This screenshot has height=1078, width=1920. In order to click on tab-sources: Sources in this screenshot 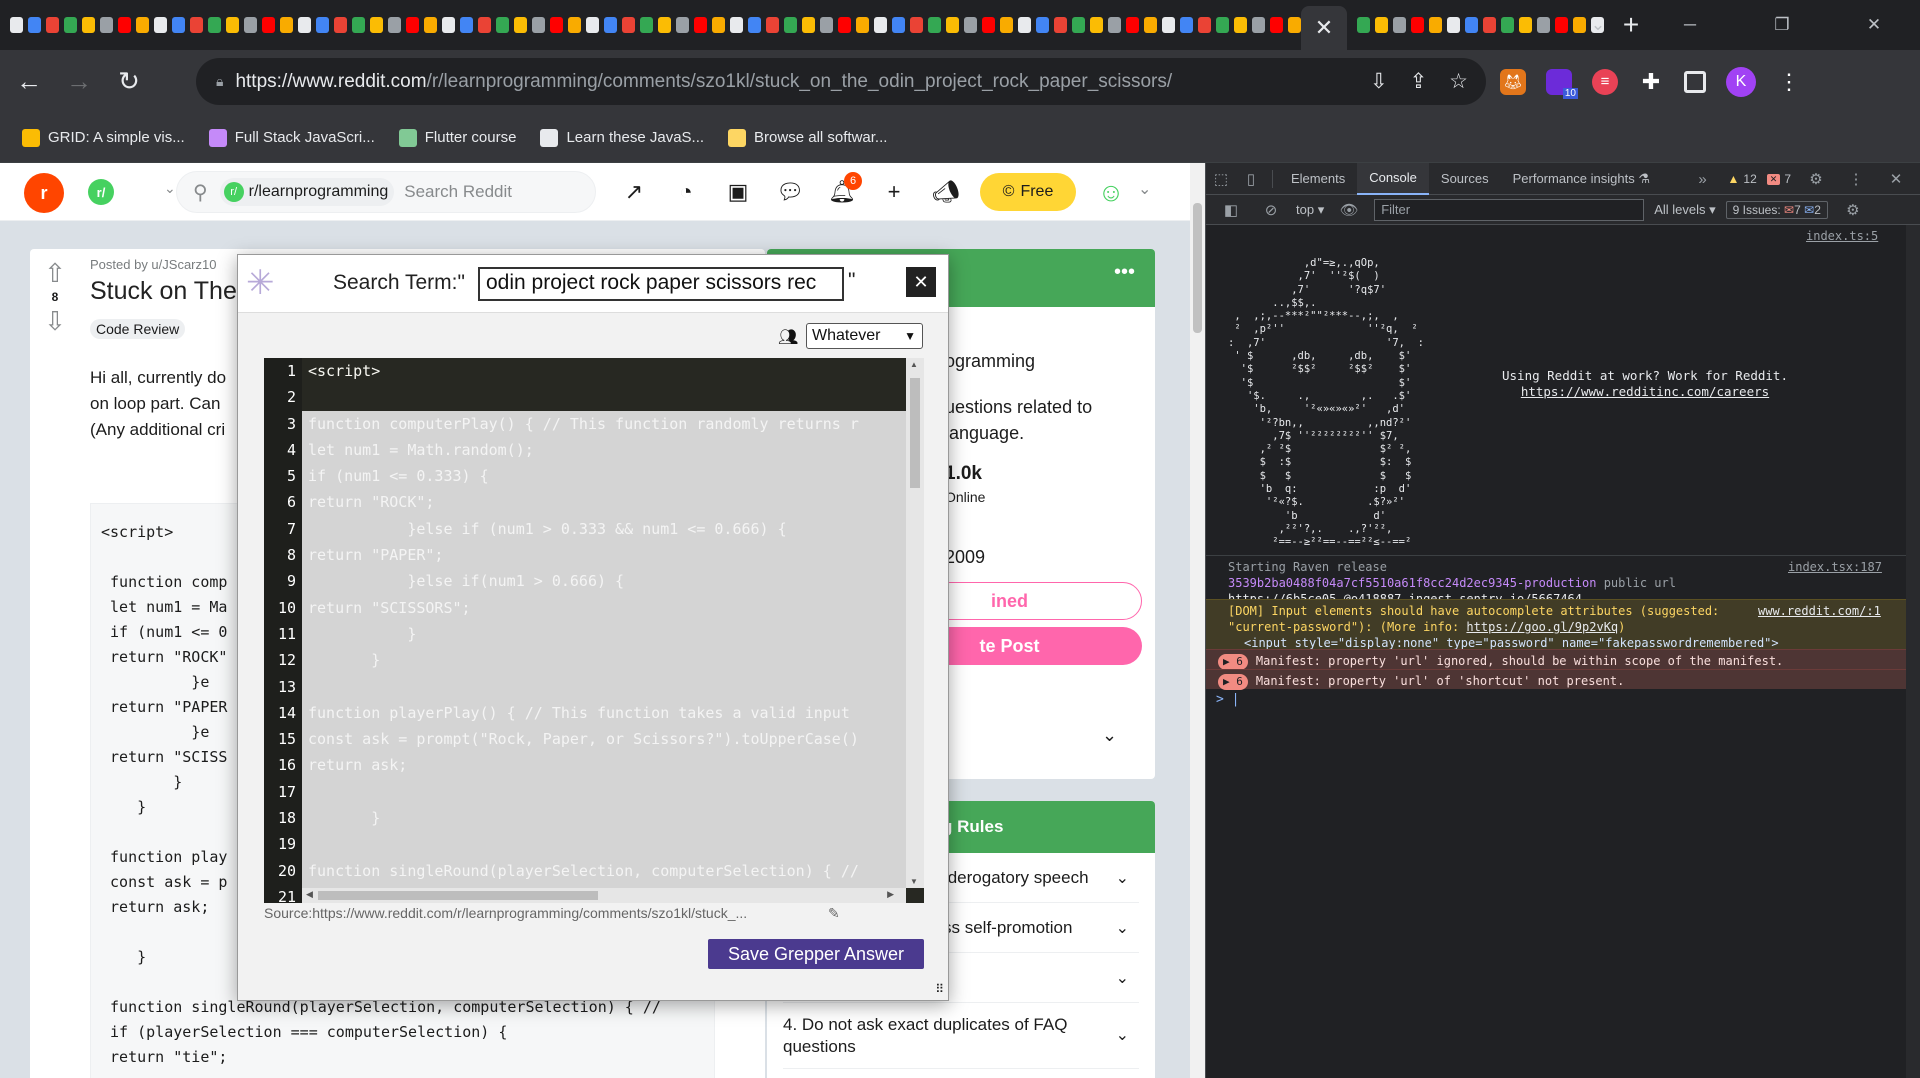, I will do `click(1465, 179)`.